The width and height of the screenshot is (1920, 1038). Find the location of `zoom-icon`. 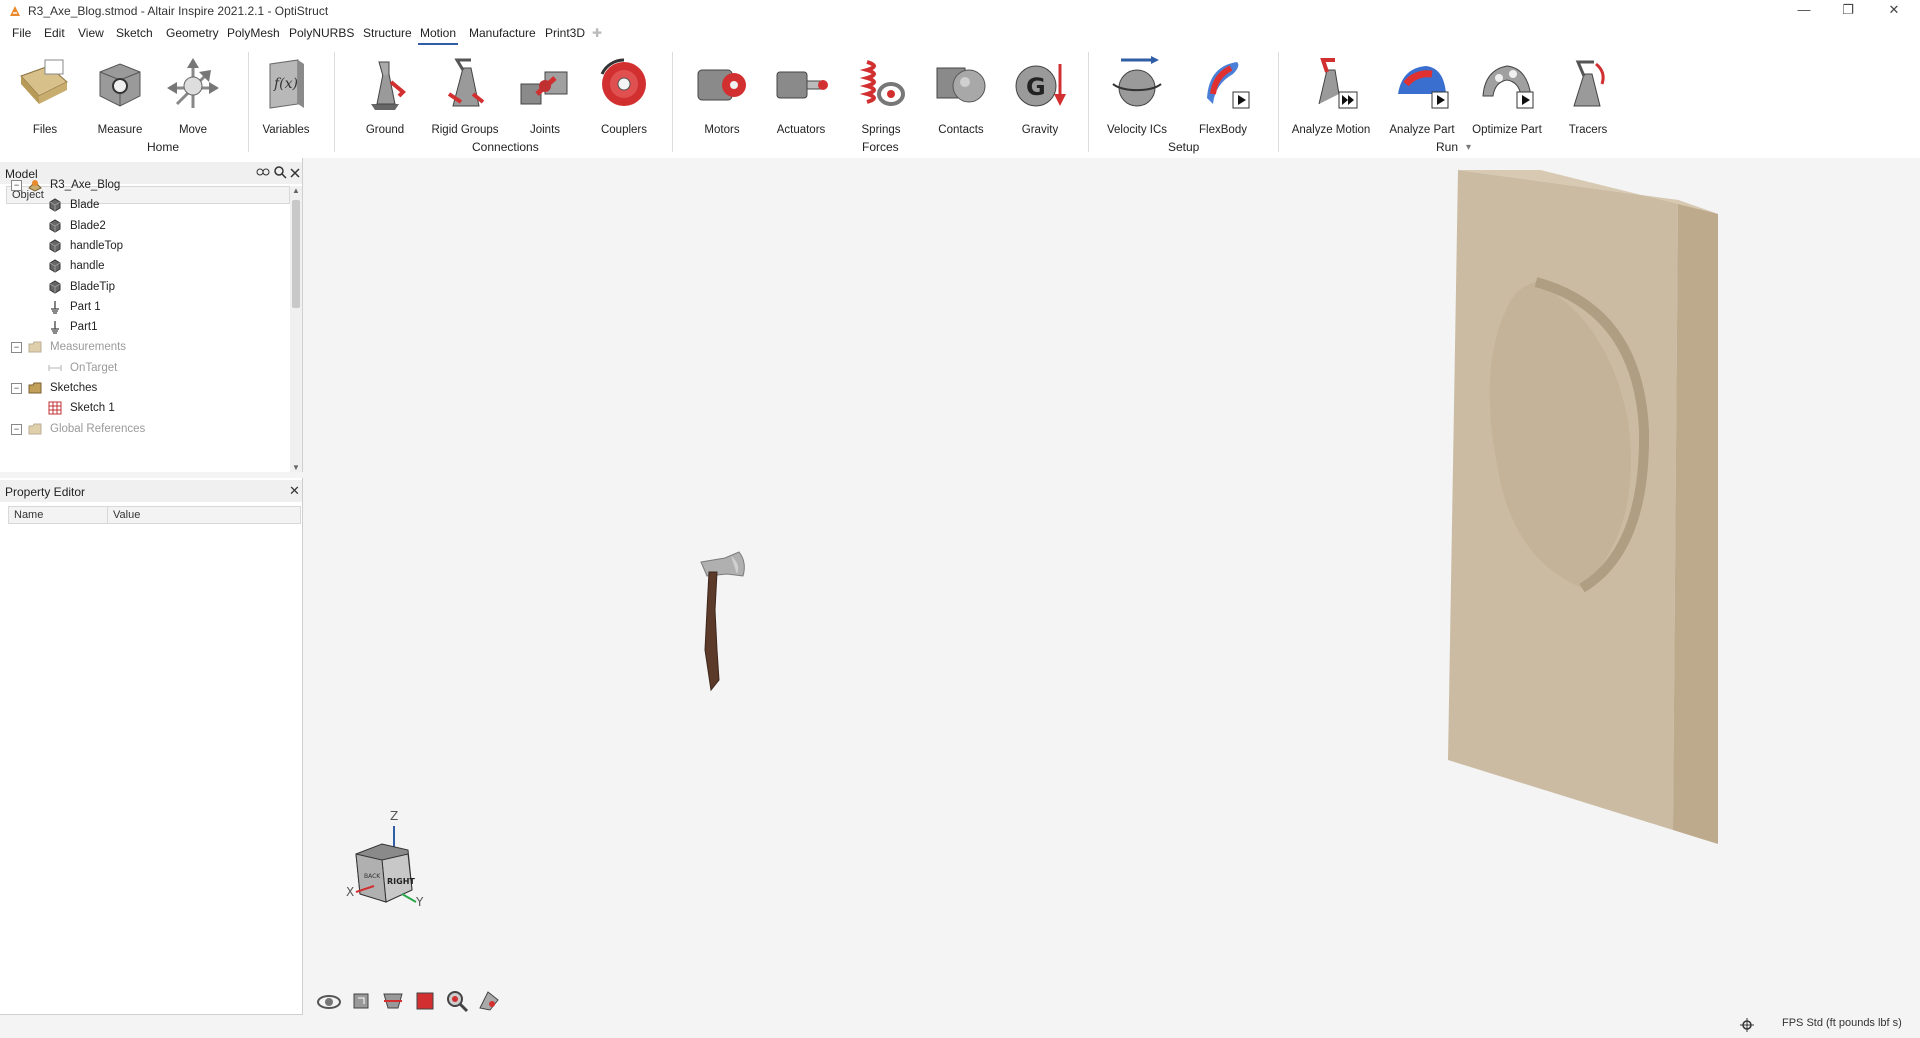

zoom-icon is located at coordinates (457, 1001).